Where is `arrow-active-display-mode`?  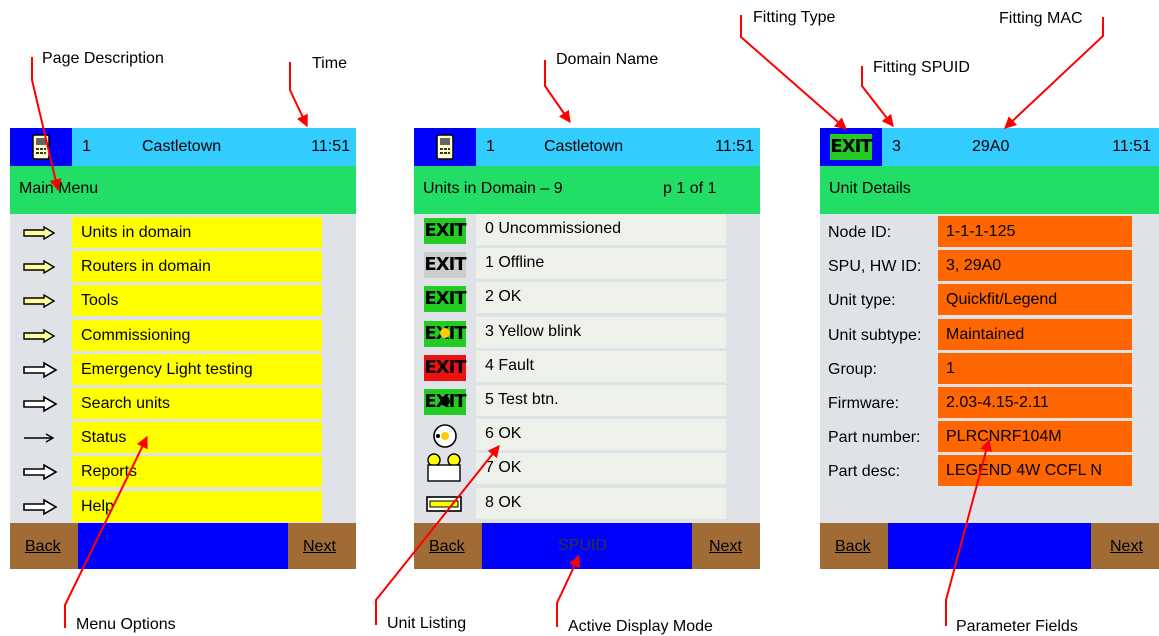 arrow-active-display-mode is located at coordinates (568, 590).